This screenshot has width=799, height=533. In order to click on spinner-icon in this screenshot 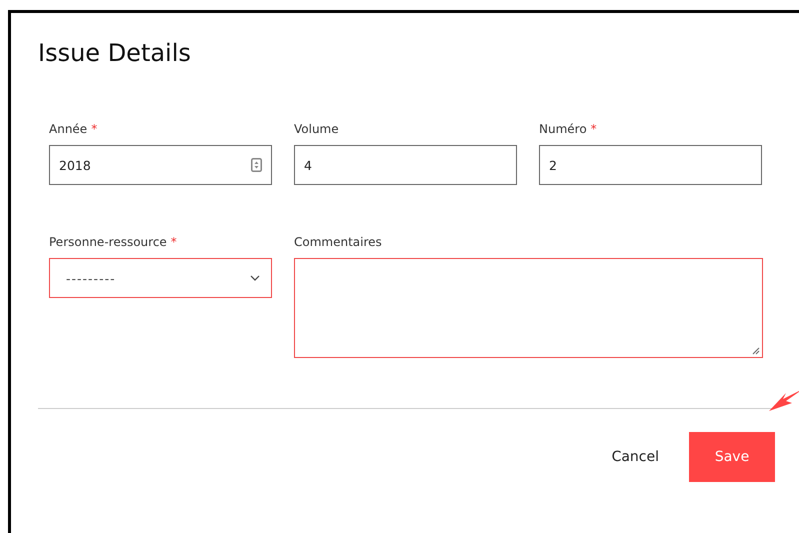, I will do `click(256, 165)`.